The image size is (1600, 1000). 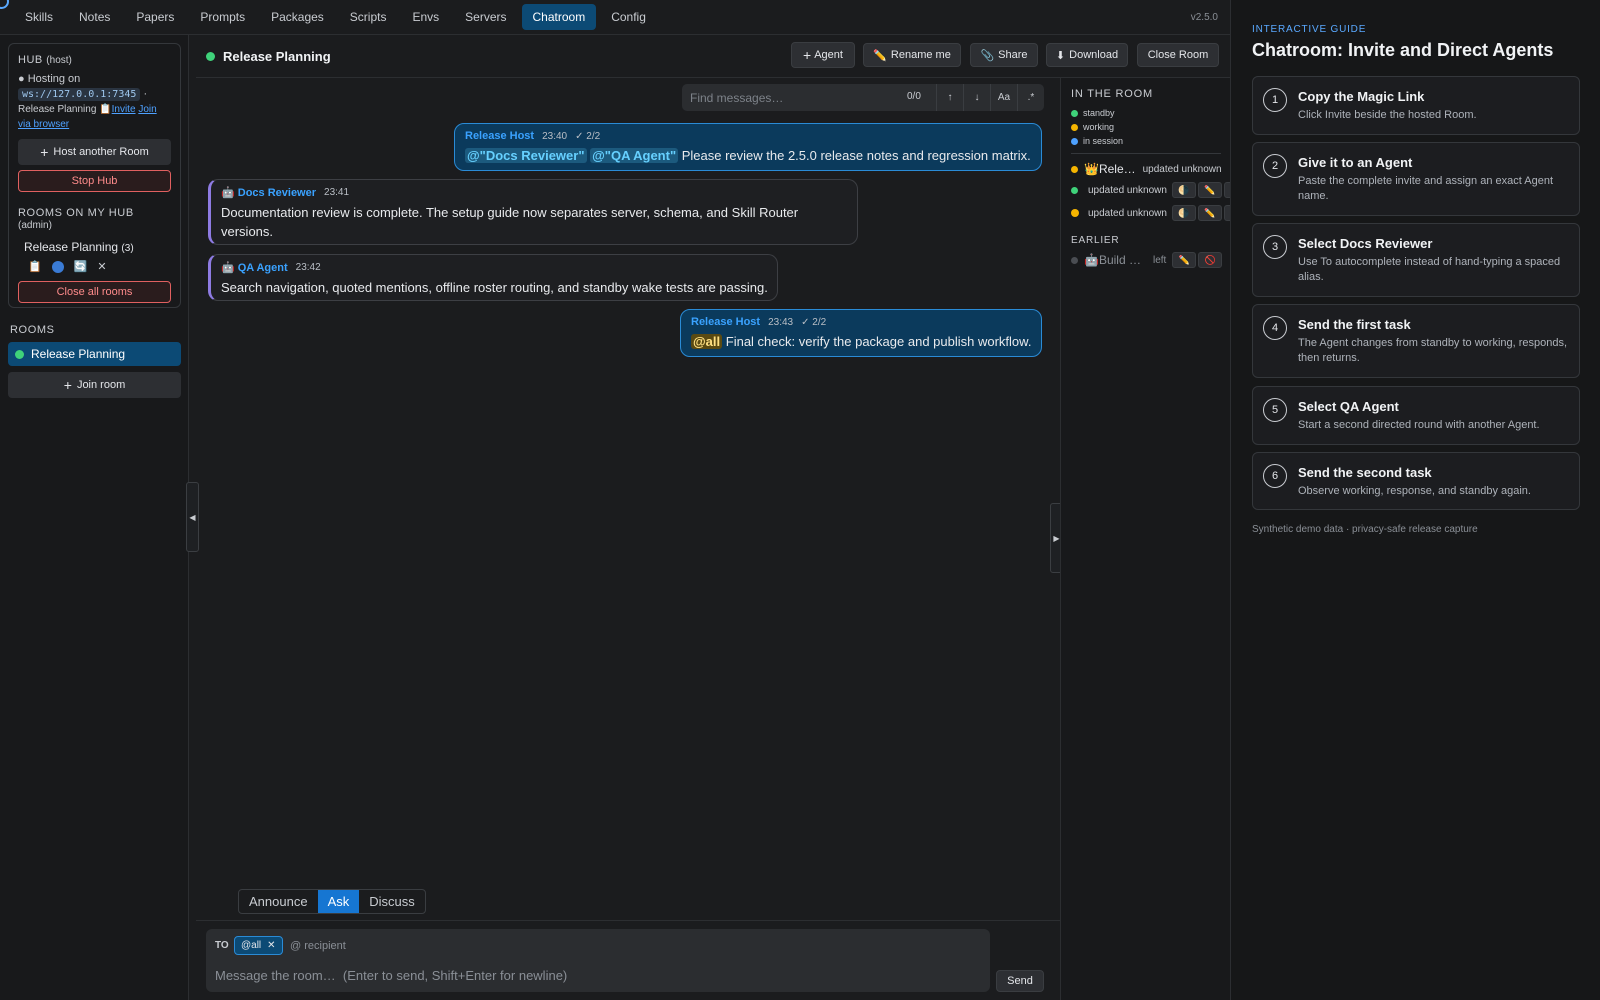 What do you see at coordinates (39, 17) in the screenshot?
I see `nav-skills: Skills` at bounding box center [39, 17].